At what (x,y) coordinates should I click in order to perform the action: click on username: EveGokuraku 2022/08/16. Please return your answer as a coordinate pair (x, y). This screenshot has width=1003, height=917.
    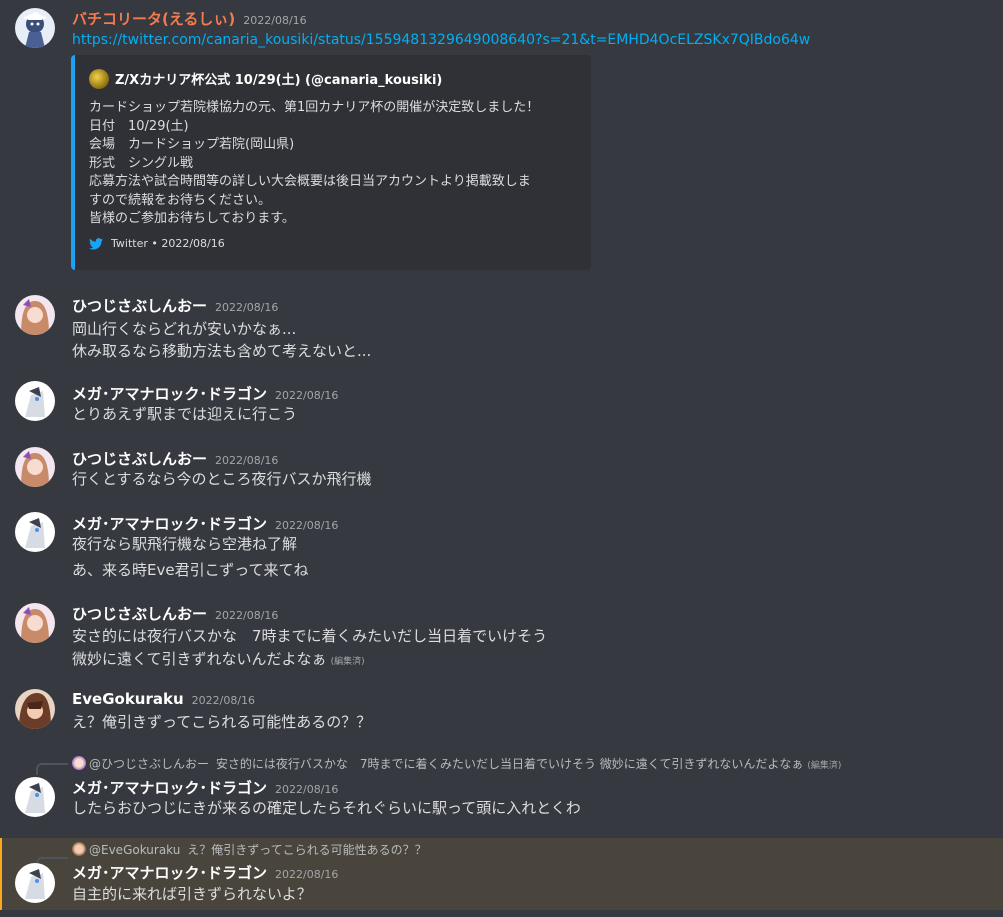
    Looking at the image, I should click on (163, 699).